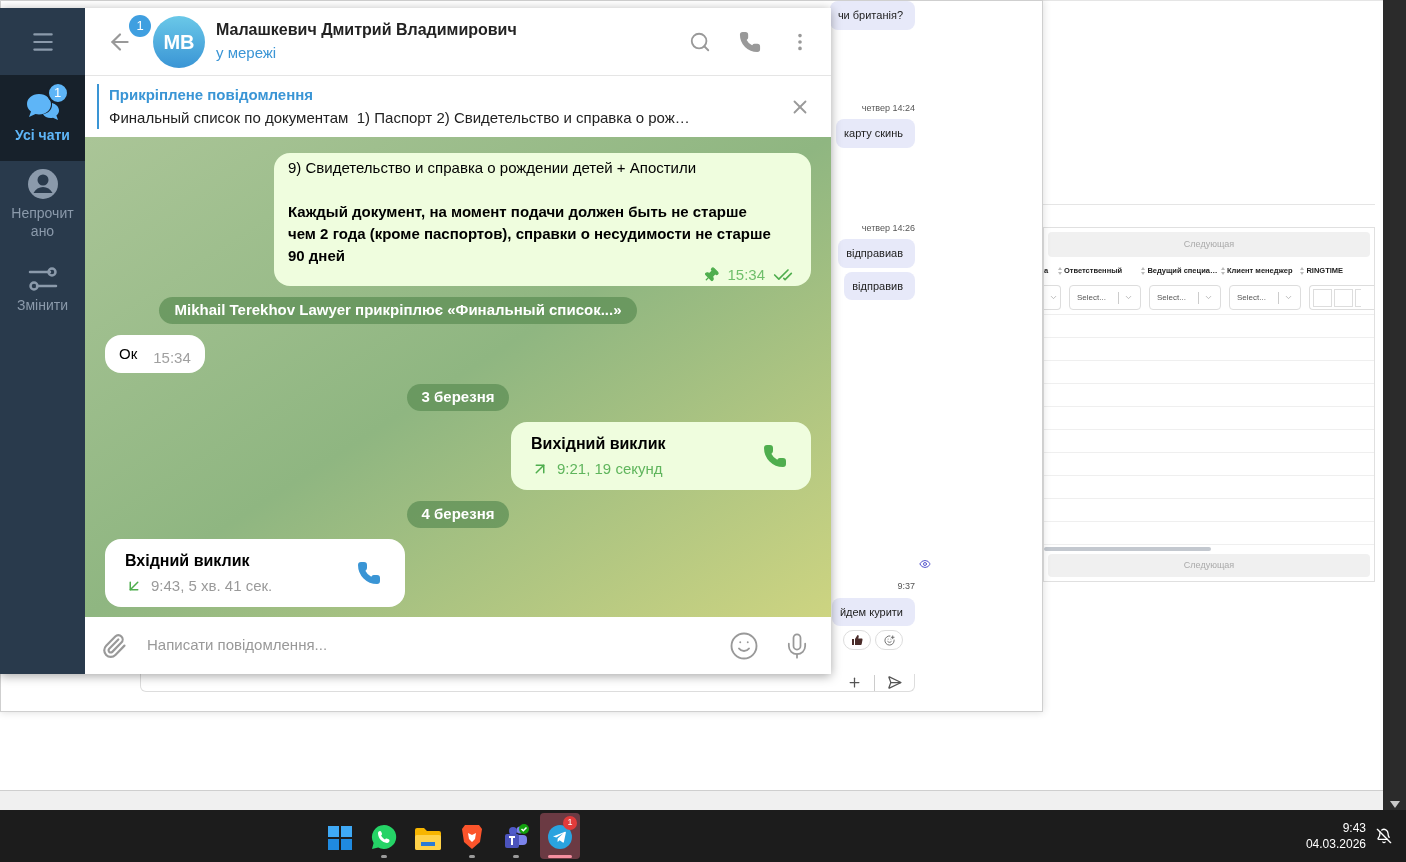  I want to click on folder-icon, so click(428, 839).